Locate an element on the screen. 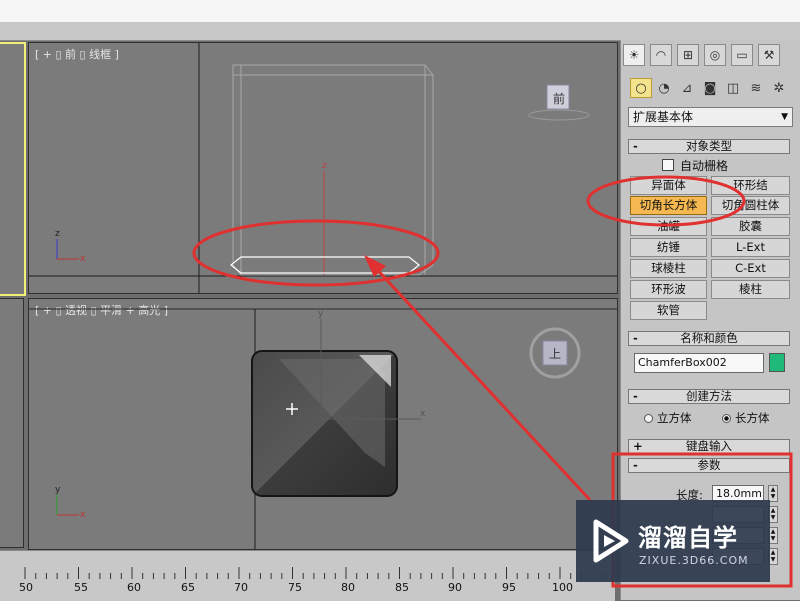  front-z-axis-label: z is located at coordinates (324, 166).